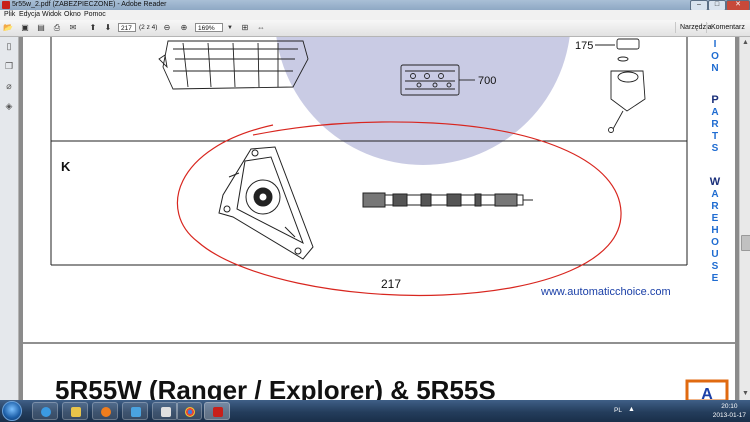 This screenshot has height=422, width=750. I want to click on svg-text: U, so click(714, 254).